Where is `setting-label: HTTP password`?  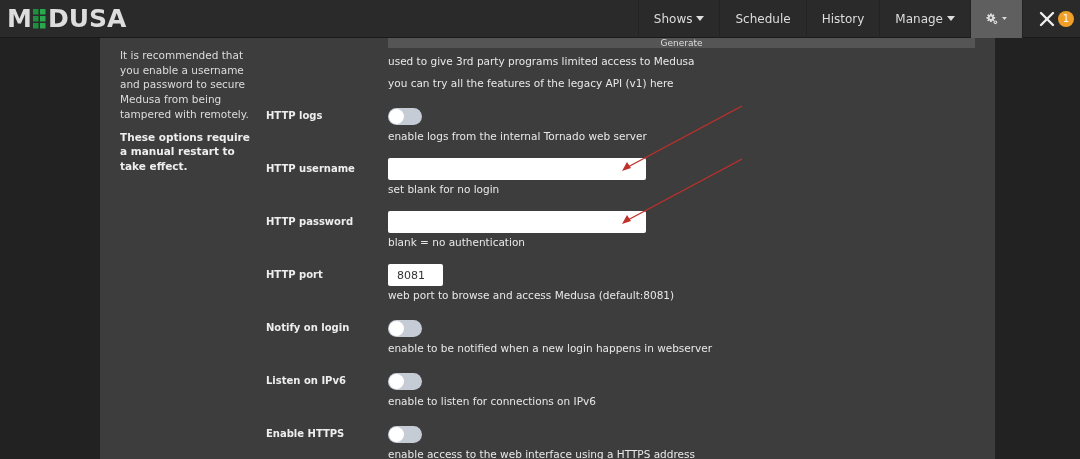 setting-label: HTTP password is located at coordinates (310, 222).